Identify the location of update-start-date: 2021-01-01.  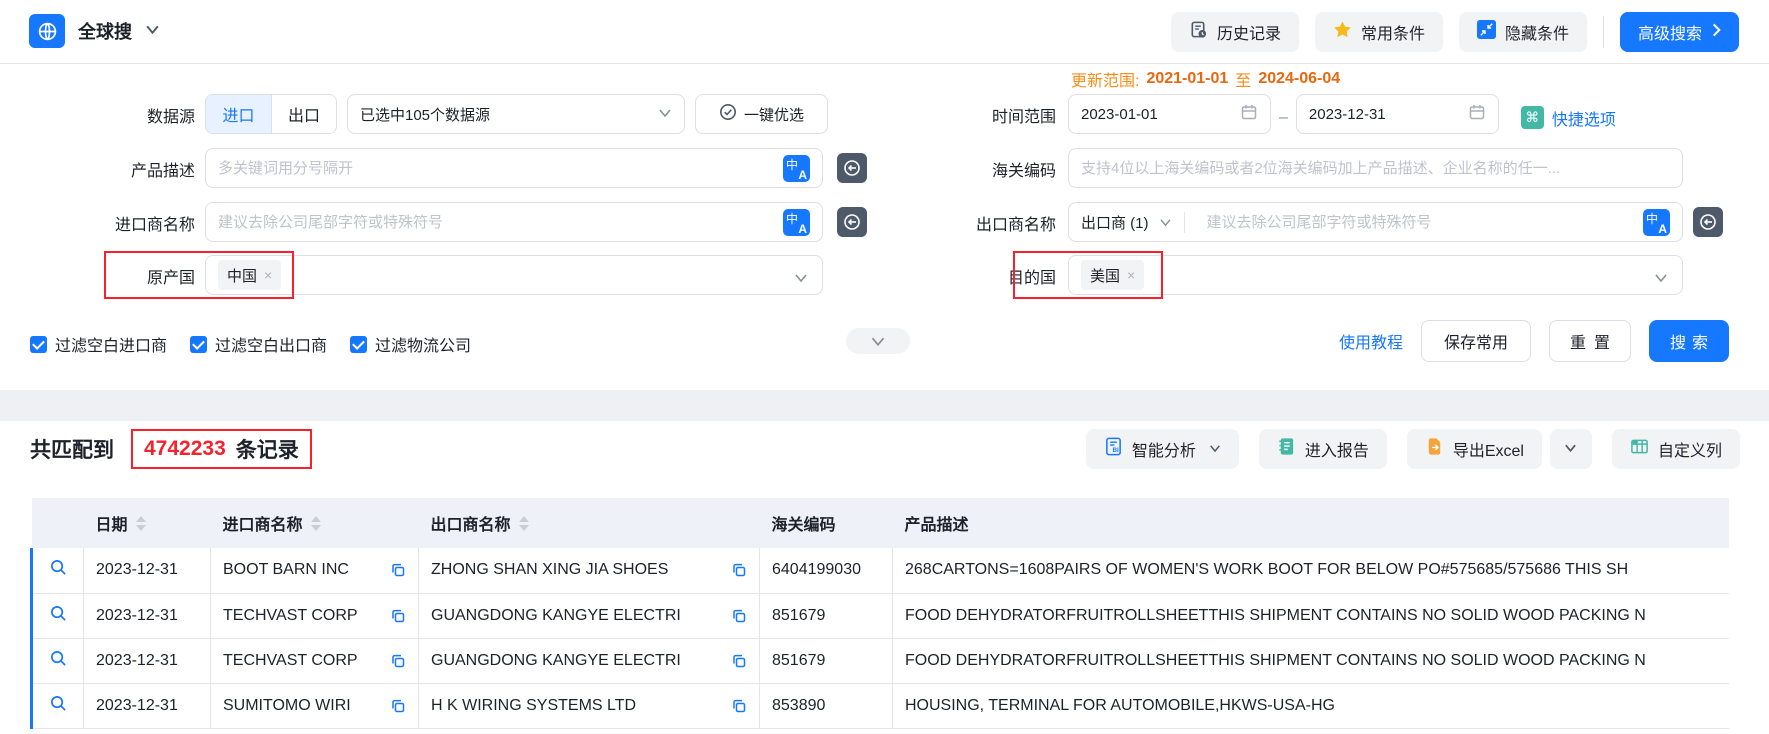
(1187, 78).